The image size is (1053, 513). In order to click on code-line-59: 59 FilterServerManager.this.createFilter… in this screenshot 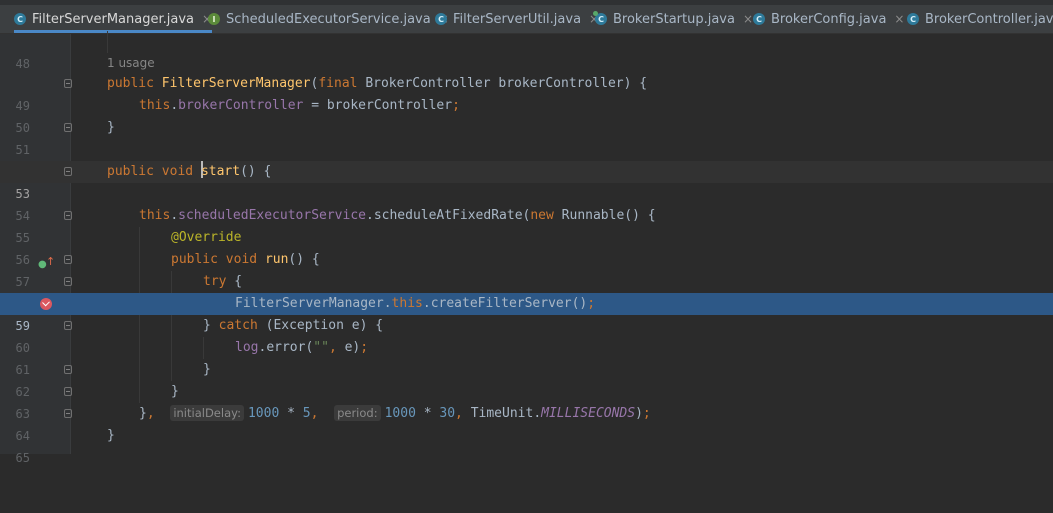, I will do `click(526, 313)`.